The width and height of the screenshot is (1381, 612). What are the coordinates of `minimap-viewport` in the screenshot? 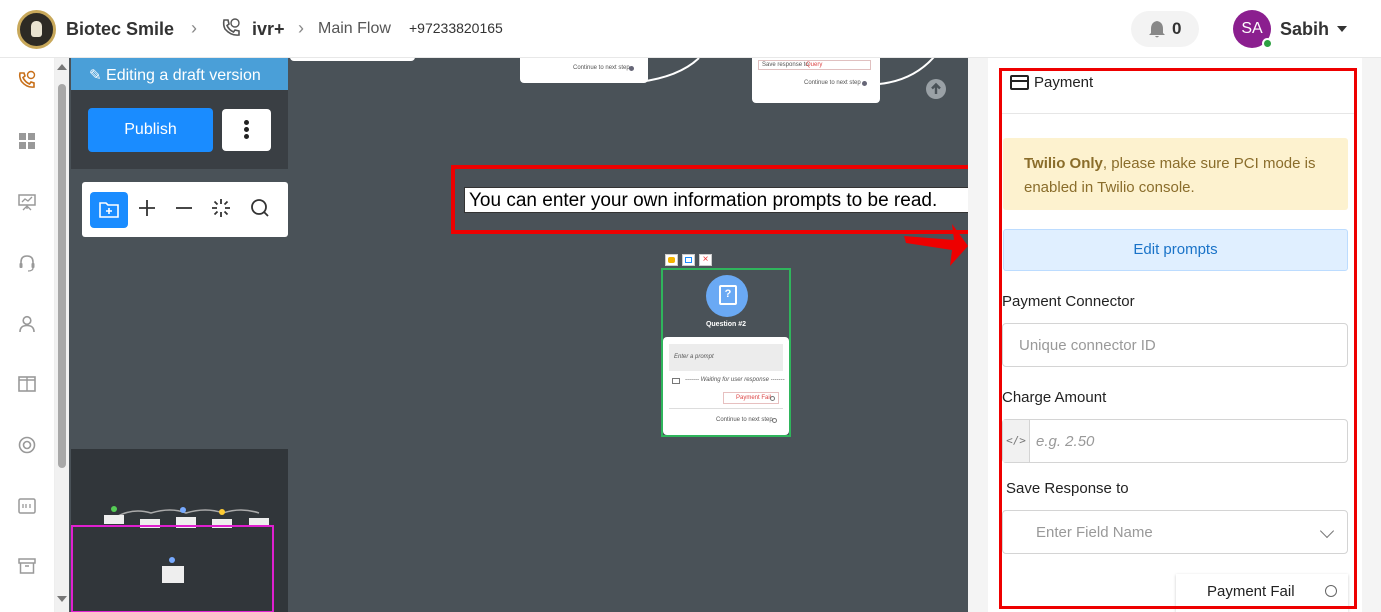 It's located at (172, 568).